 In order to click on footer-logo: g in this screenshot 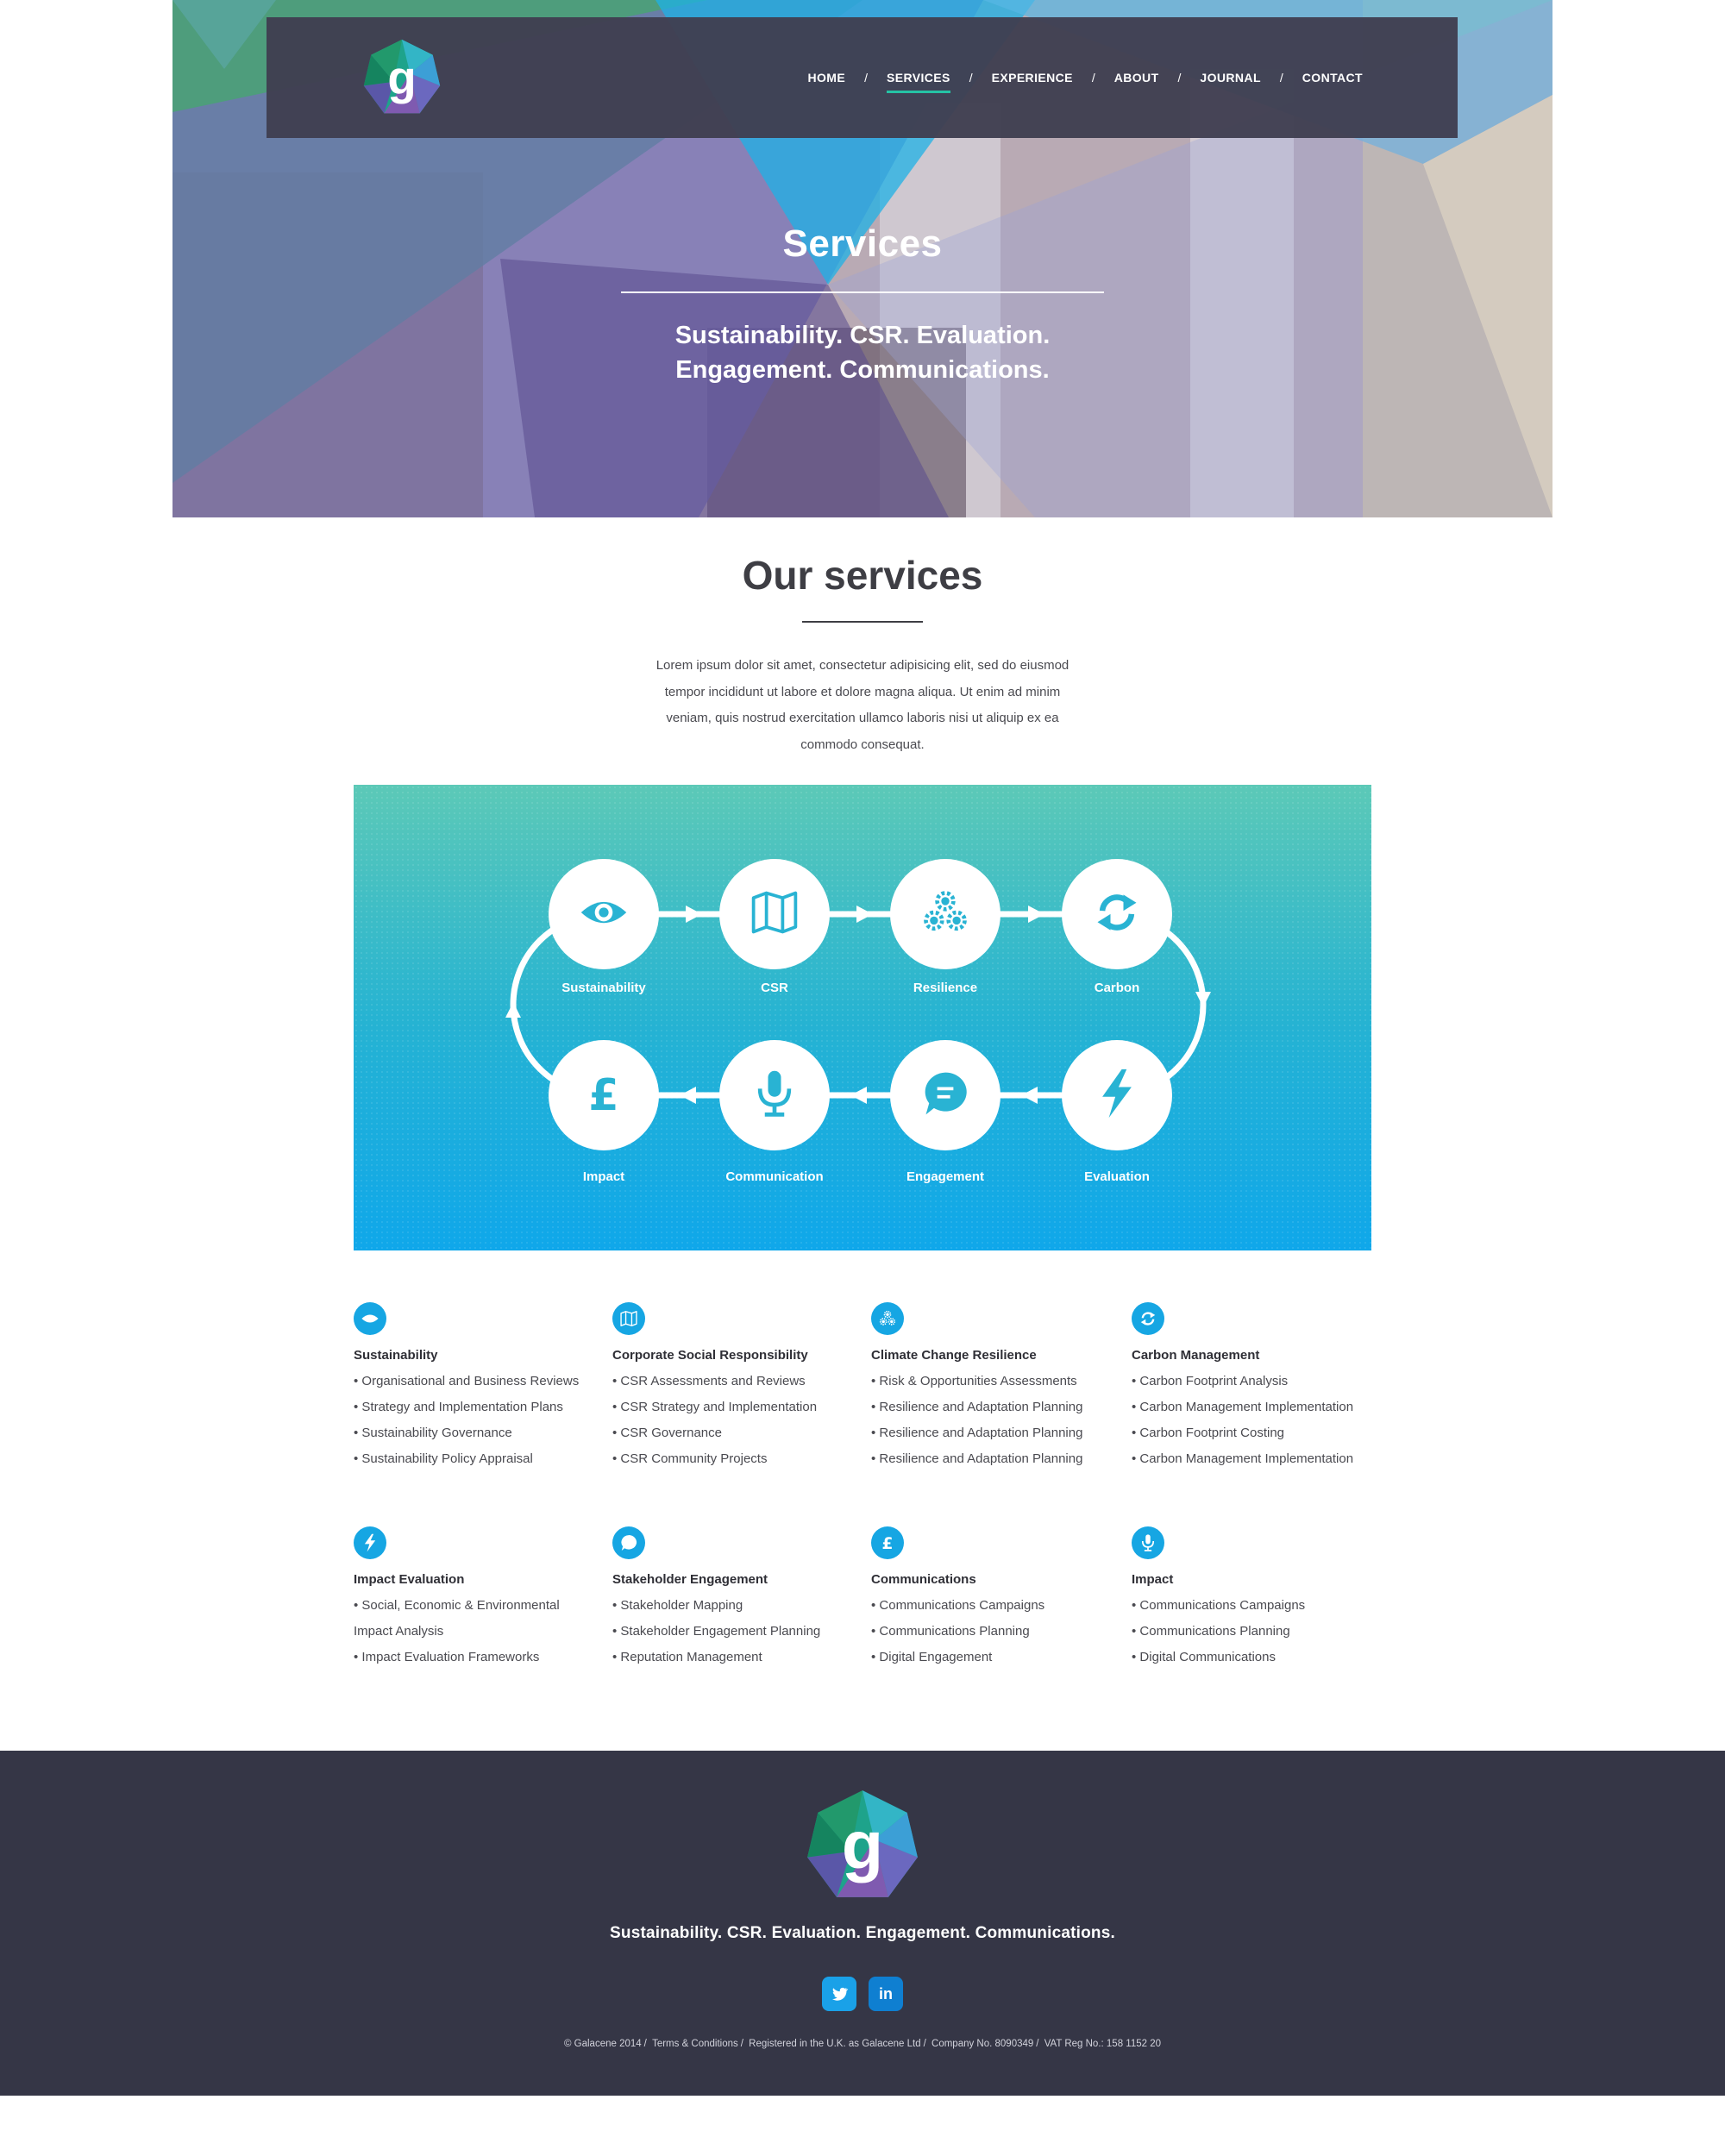, I will do `click(862, 1845)`.